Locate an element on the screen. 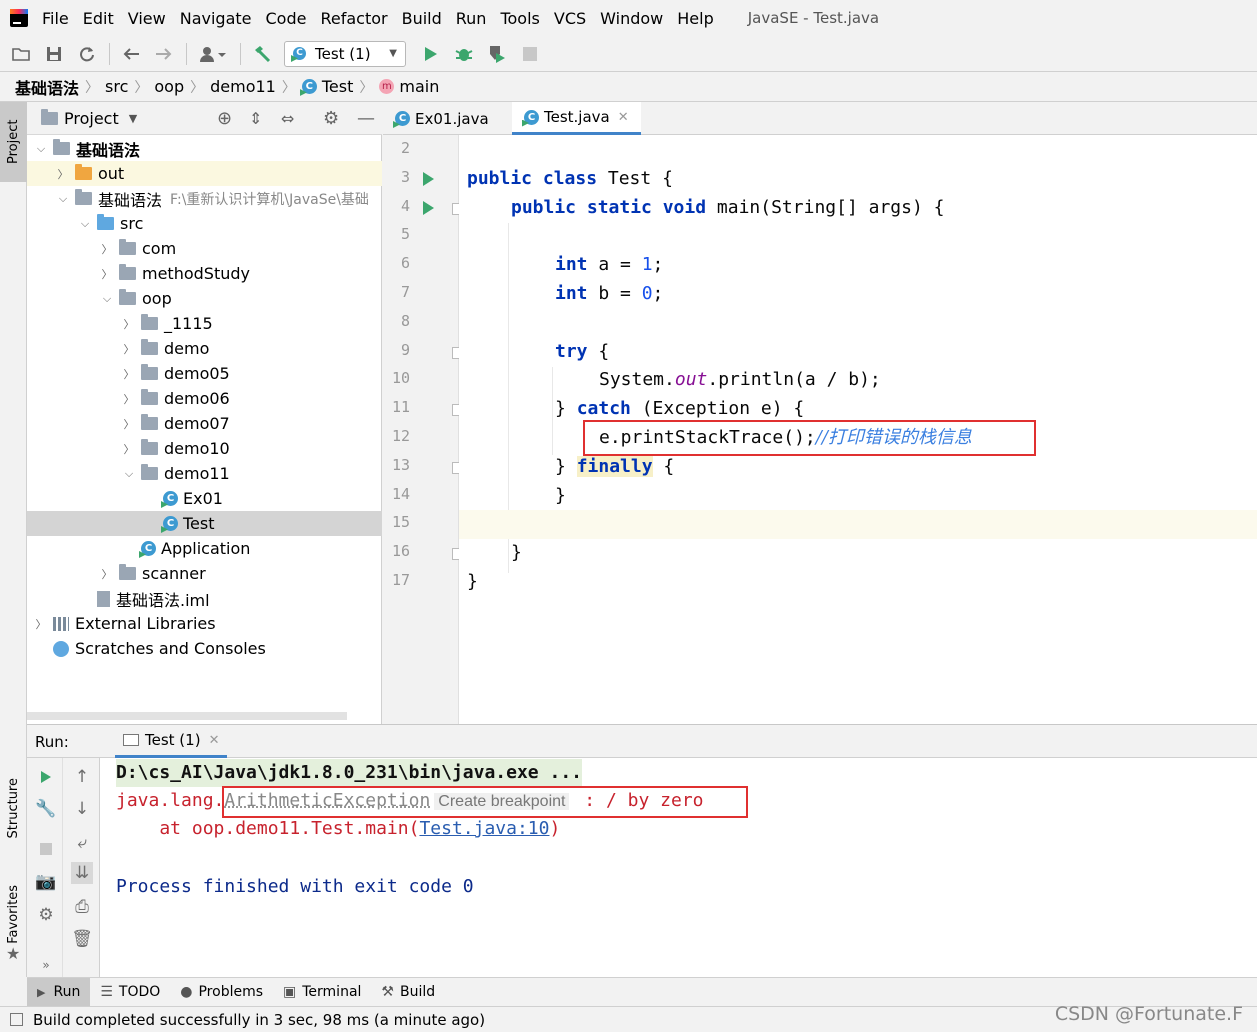 This screenshot has height=1032, width=1257. menu-refactor: Refactor is located at coordinates (353, 18).